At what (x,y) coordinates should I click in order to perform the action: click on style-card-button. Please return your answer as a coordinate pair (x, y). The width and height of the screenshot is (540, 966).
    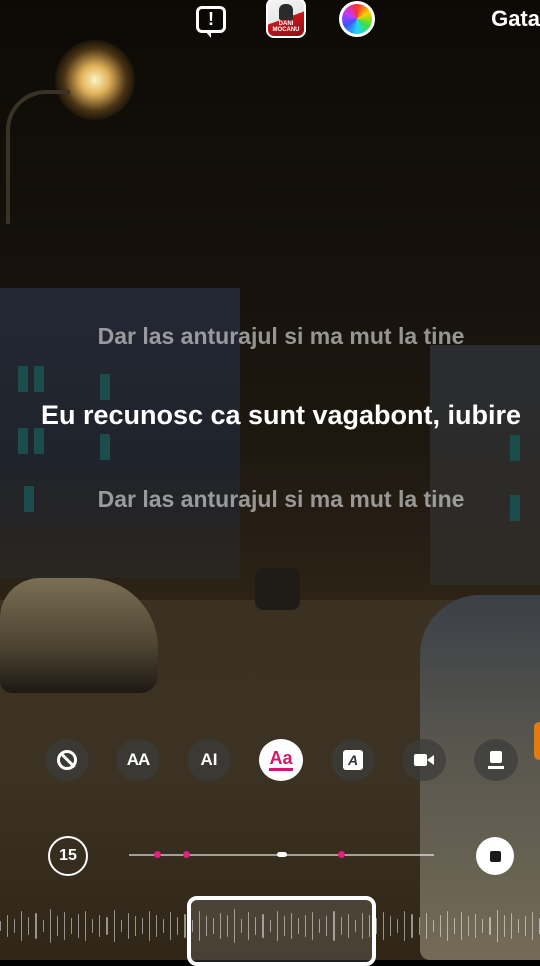
    Looking at the image, I should click on (496, 760).